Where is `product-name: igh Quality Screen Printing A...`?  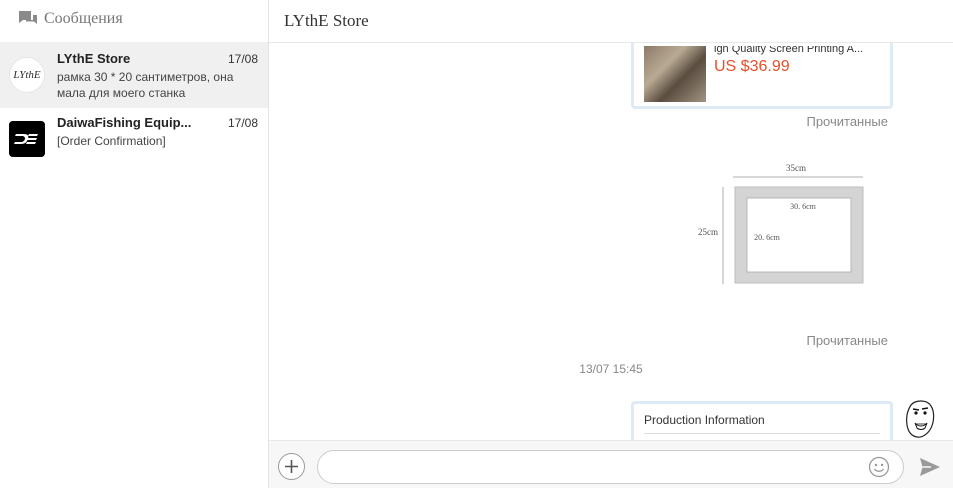 product-name: igh Quality Screen Printing A... is located at coordinates (789, 50).